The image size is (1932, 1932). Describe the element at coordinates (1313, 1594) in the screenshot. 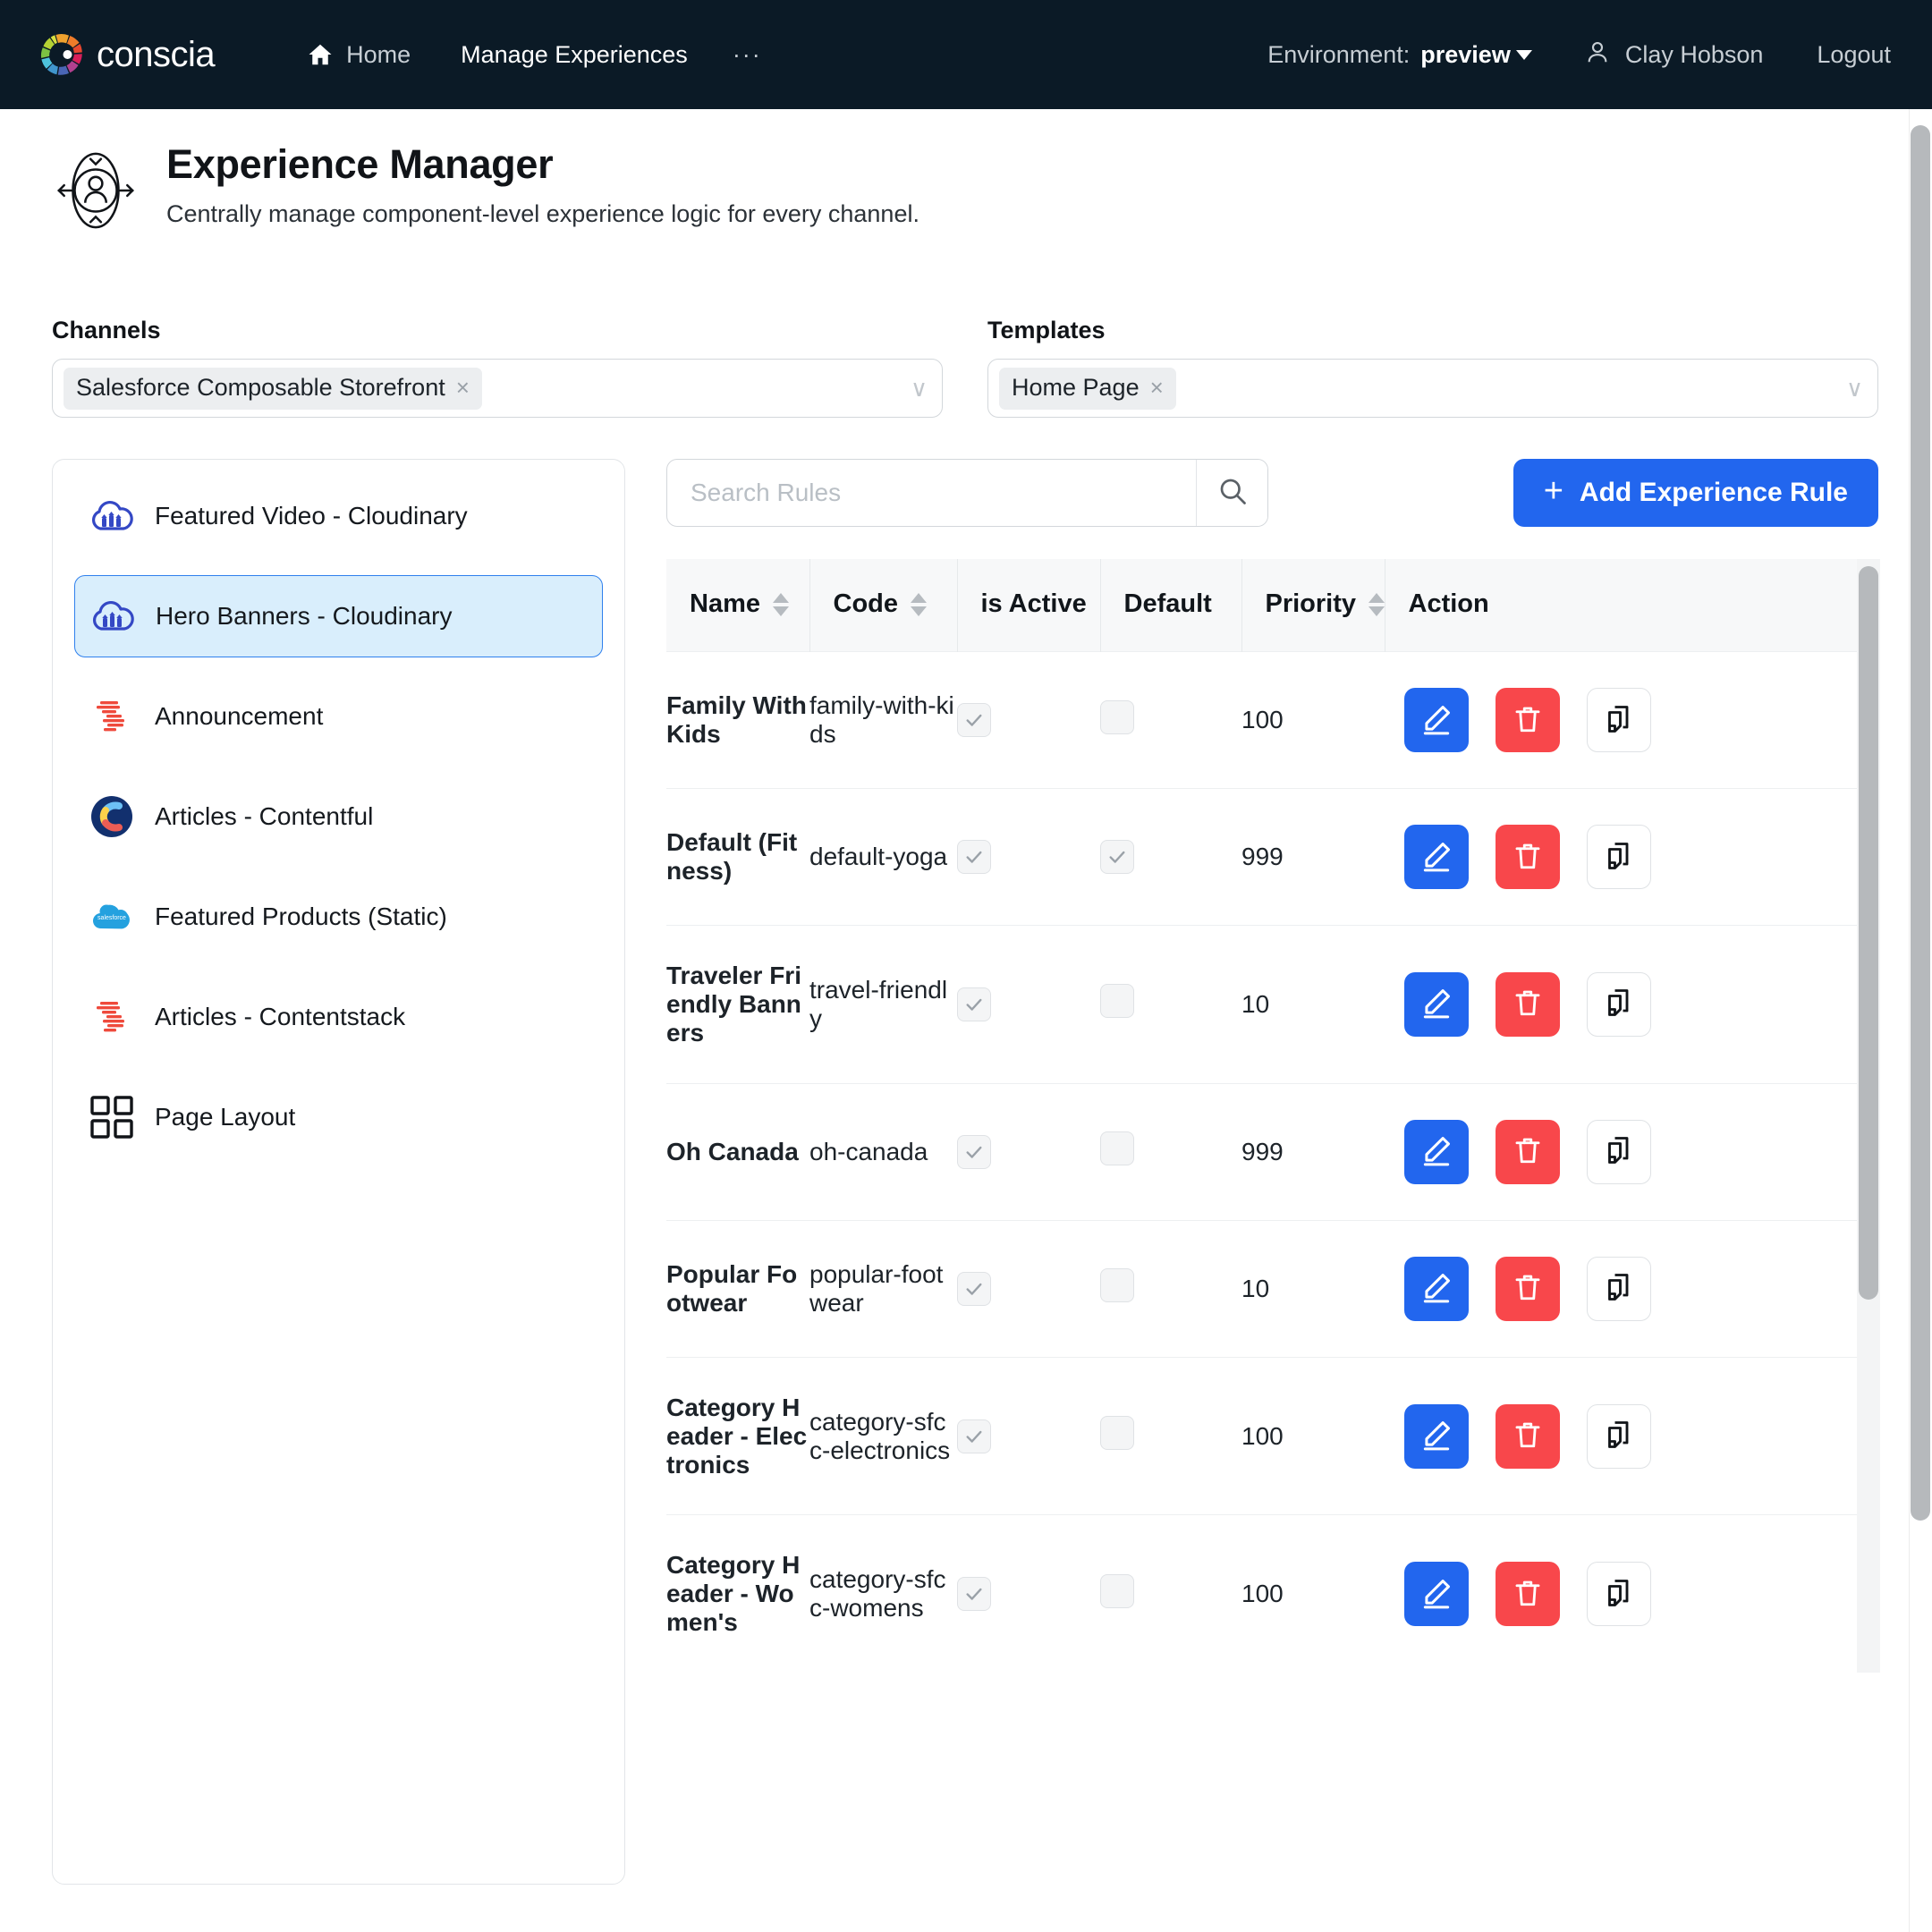

I see `cell-priority: 100` at that location.